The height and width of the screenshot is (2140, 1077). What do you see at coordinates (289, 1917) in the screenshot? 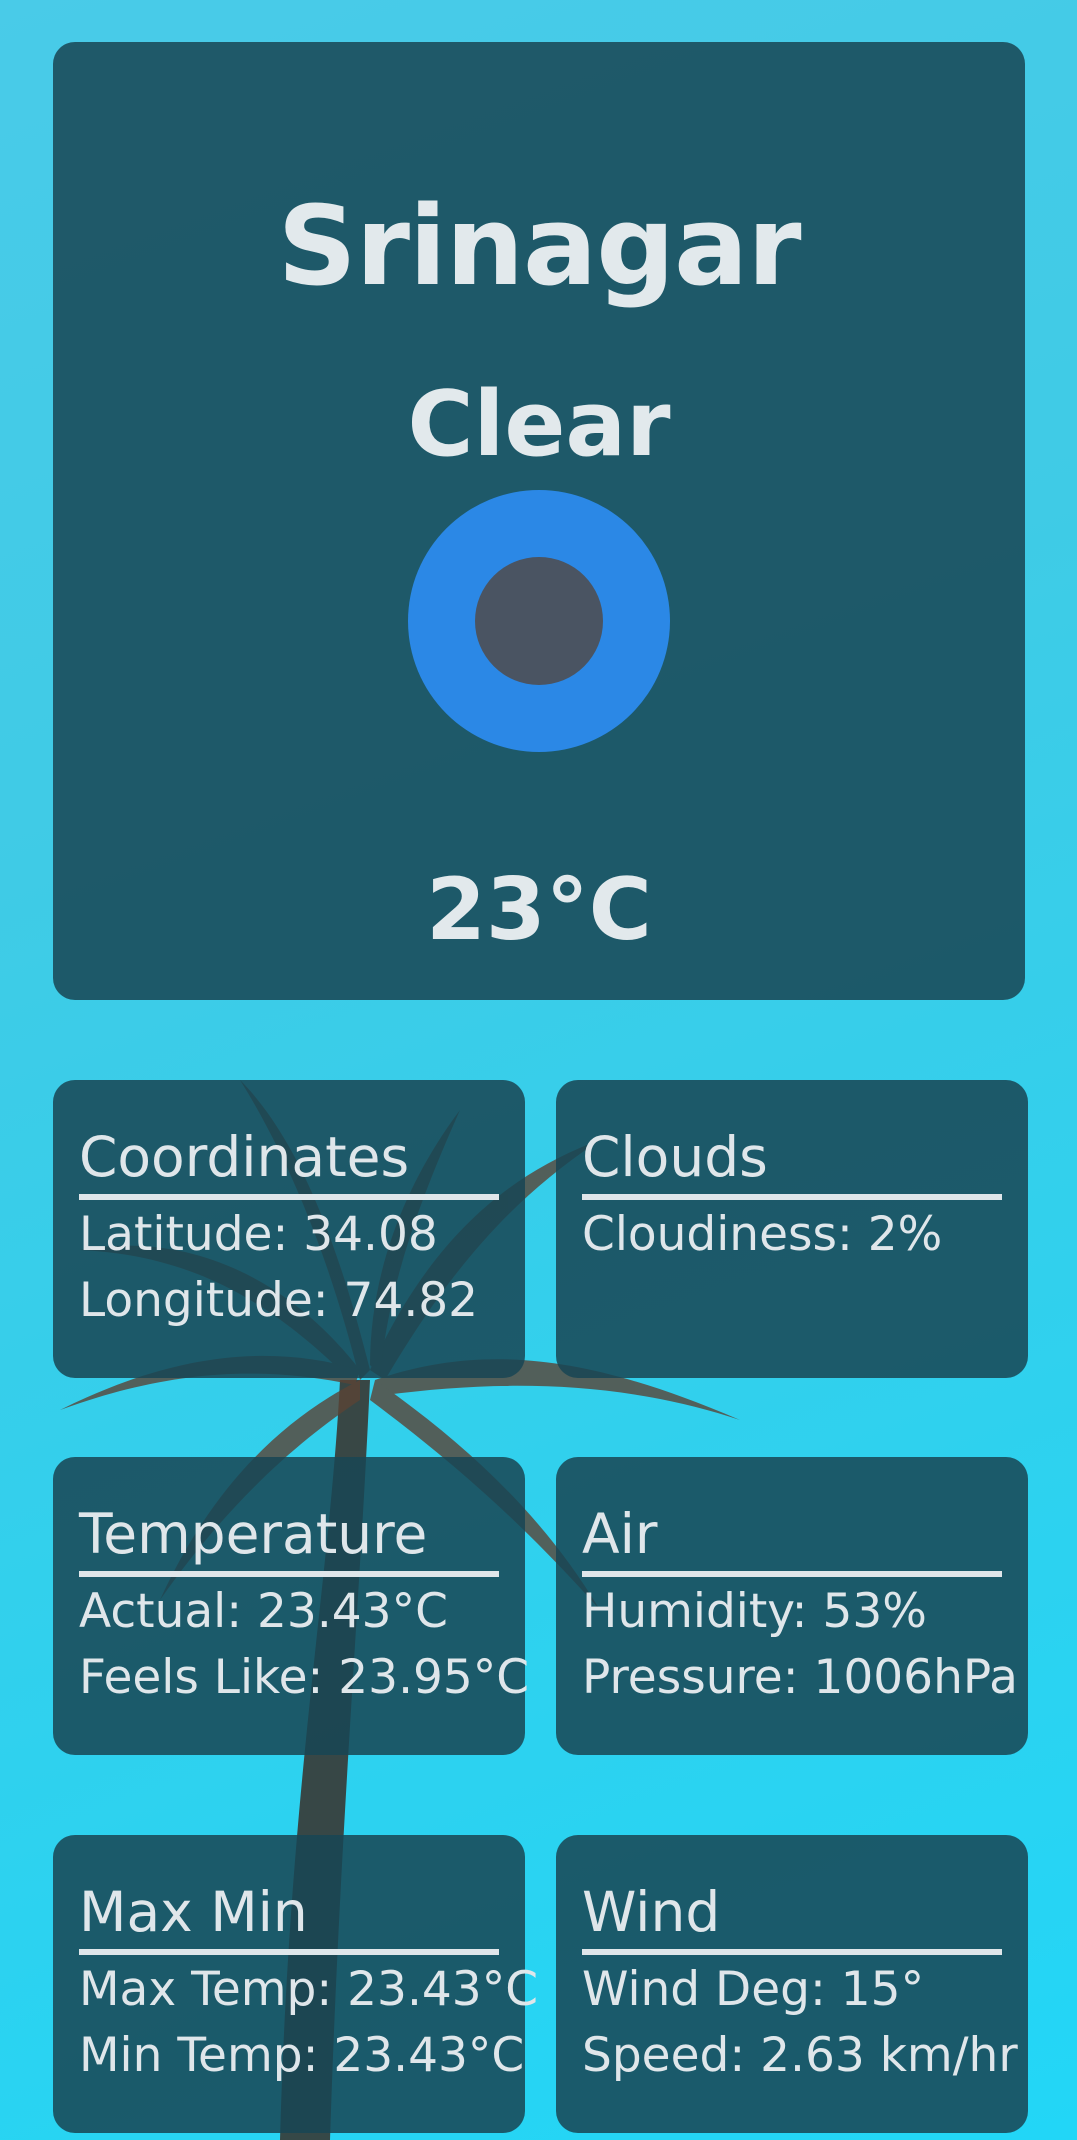
I see `max-min-title: Max Min` at bounding box center [289, 1917].